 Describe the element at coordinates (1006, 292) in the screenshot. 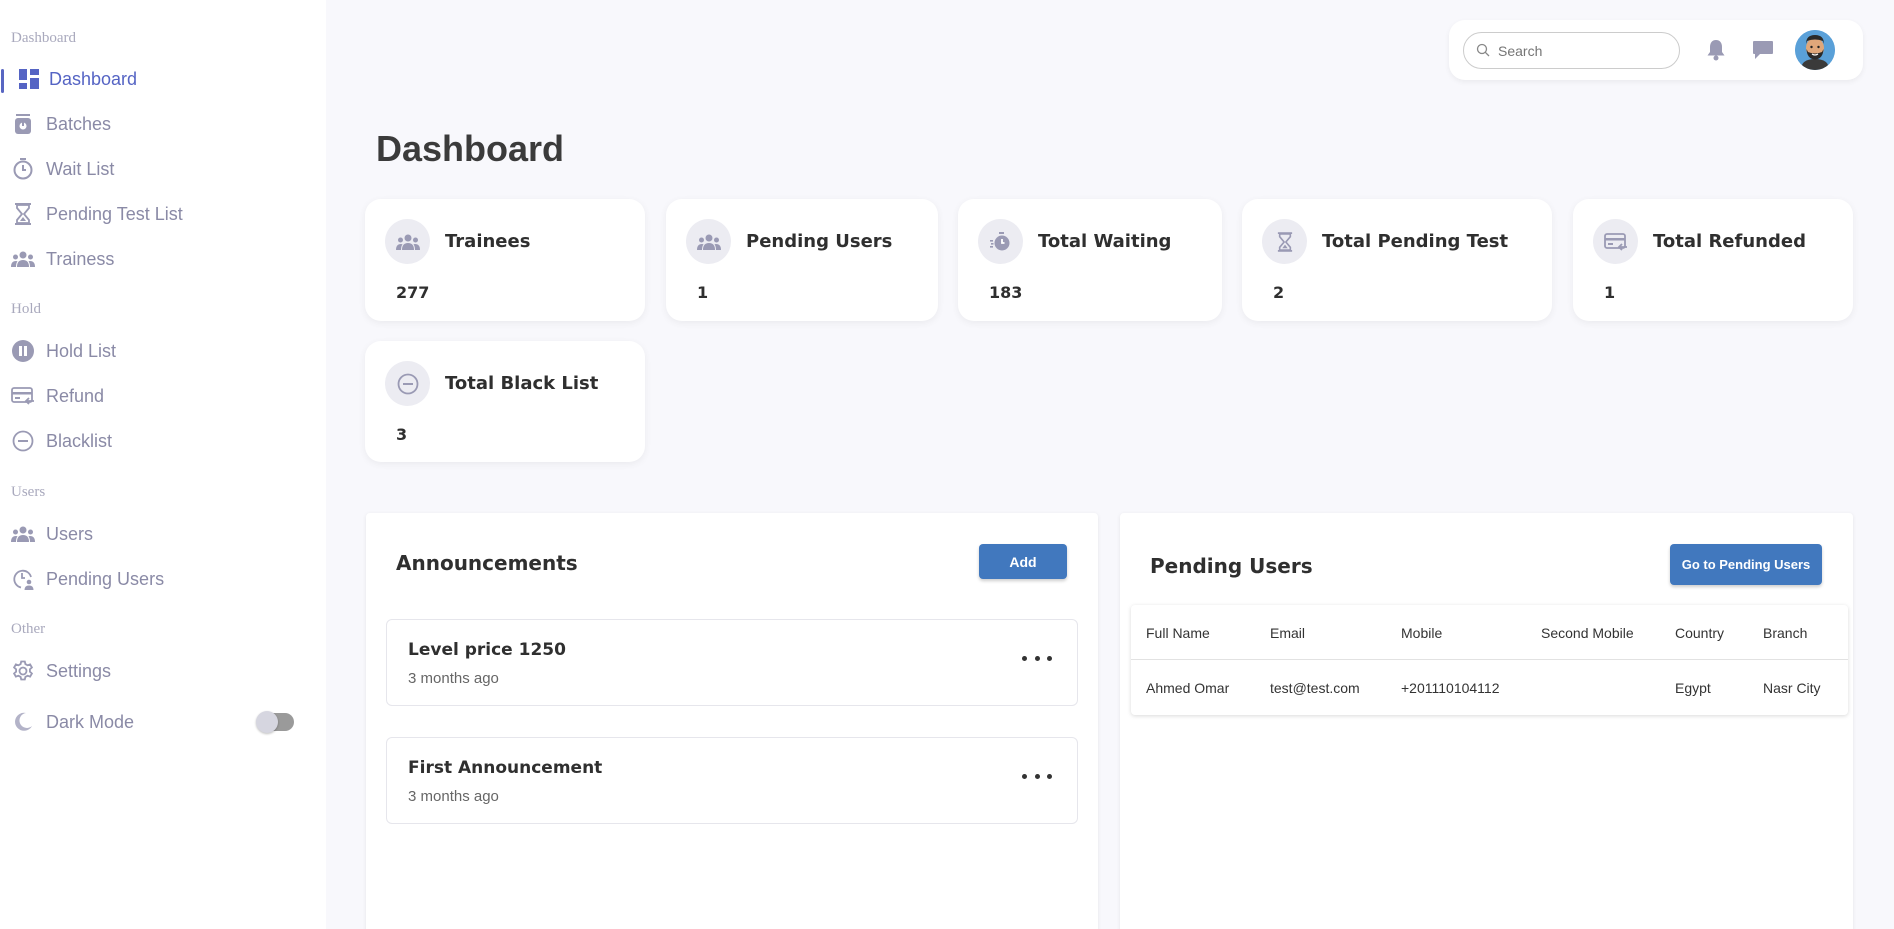

I see `stat-value: 183` at that location.